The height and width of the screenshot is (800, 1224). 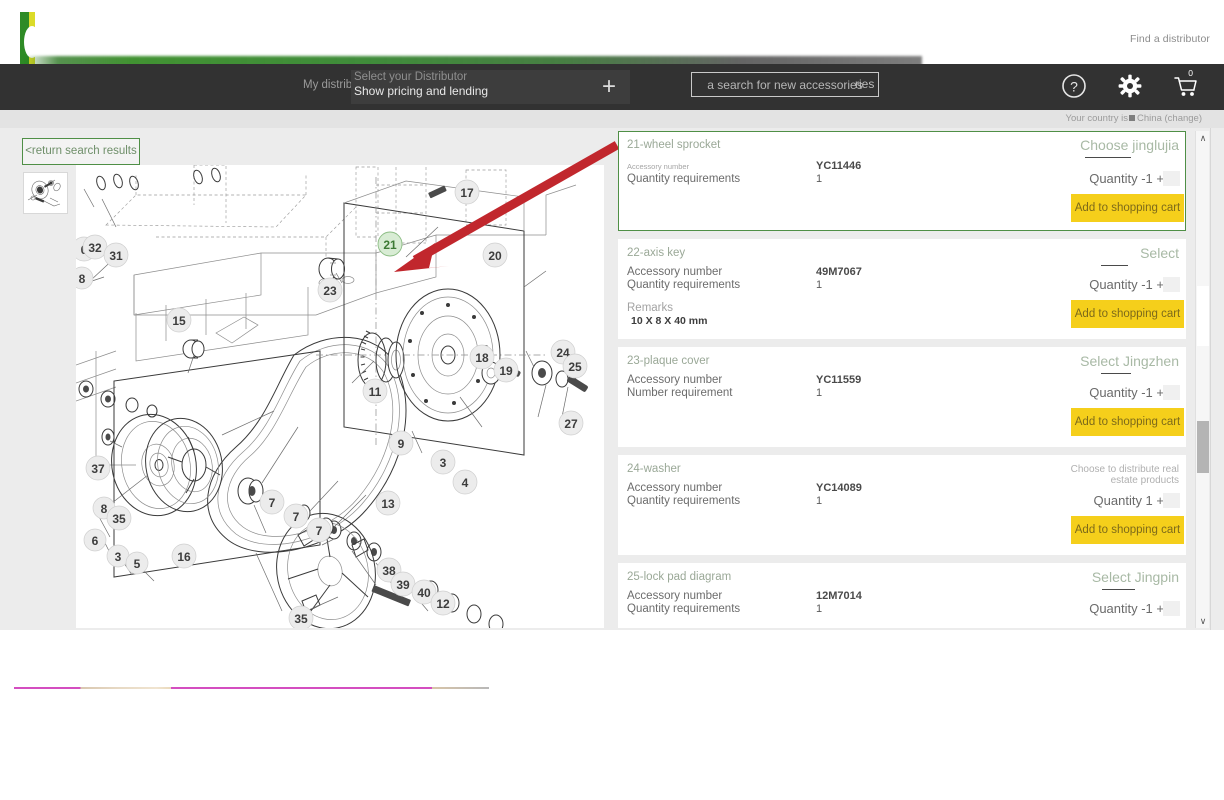 What do you see at coordinates (819, 393) in the screenshot?
I see `quantity-requirement-value: 1` at bounding box center [819, 393].